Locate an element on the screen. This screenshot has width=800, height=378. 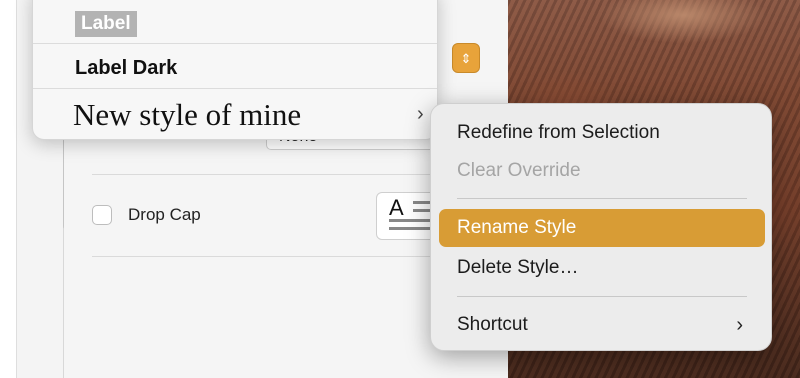
window-edge is located at coordinates (8, 189).